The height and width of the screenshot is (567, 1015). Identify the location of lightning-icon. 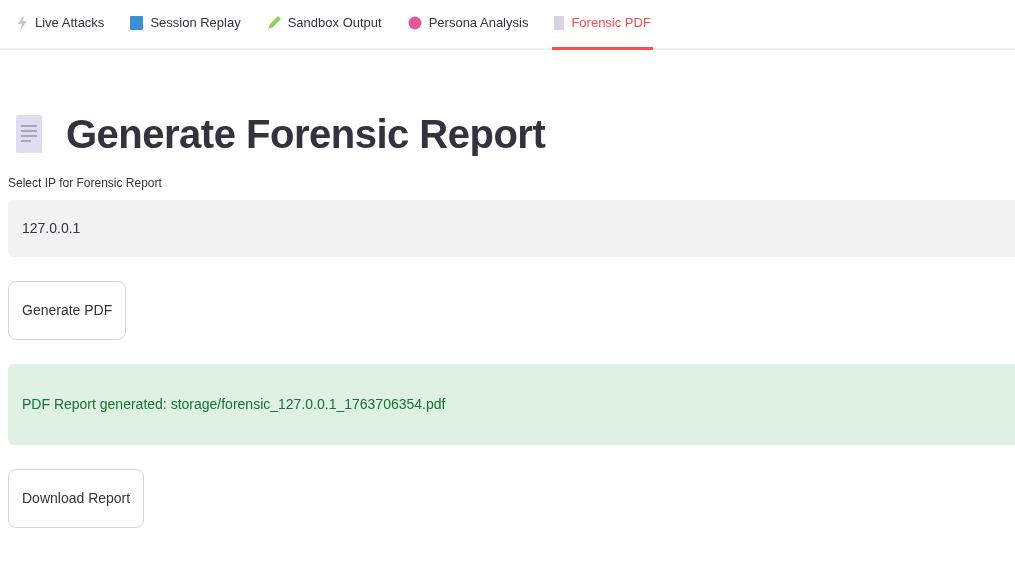
(22, 22).